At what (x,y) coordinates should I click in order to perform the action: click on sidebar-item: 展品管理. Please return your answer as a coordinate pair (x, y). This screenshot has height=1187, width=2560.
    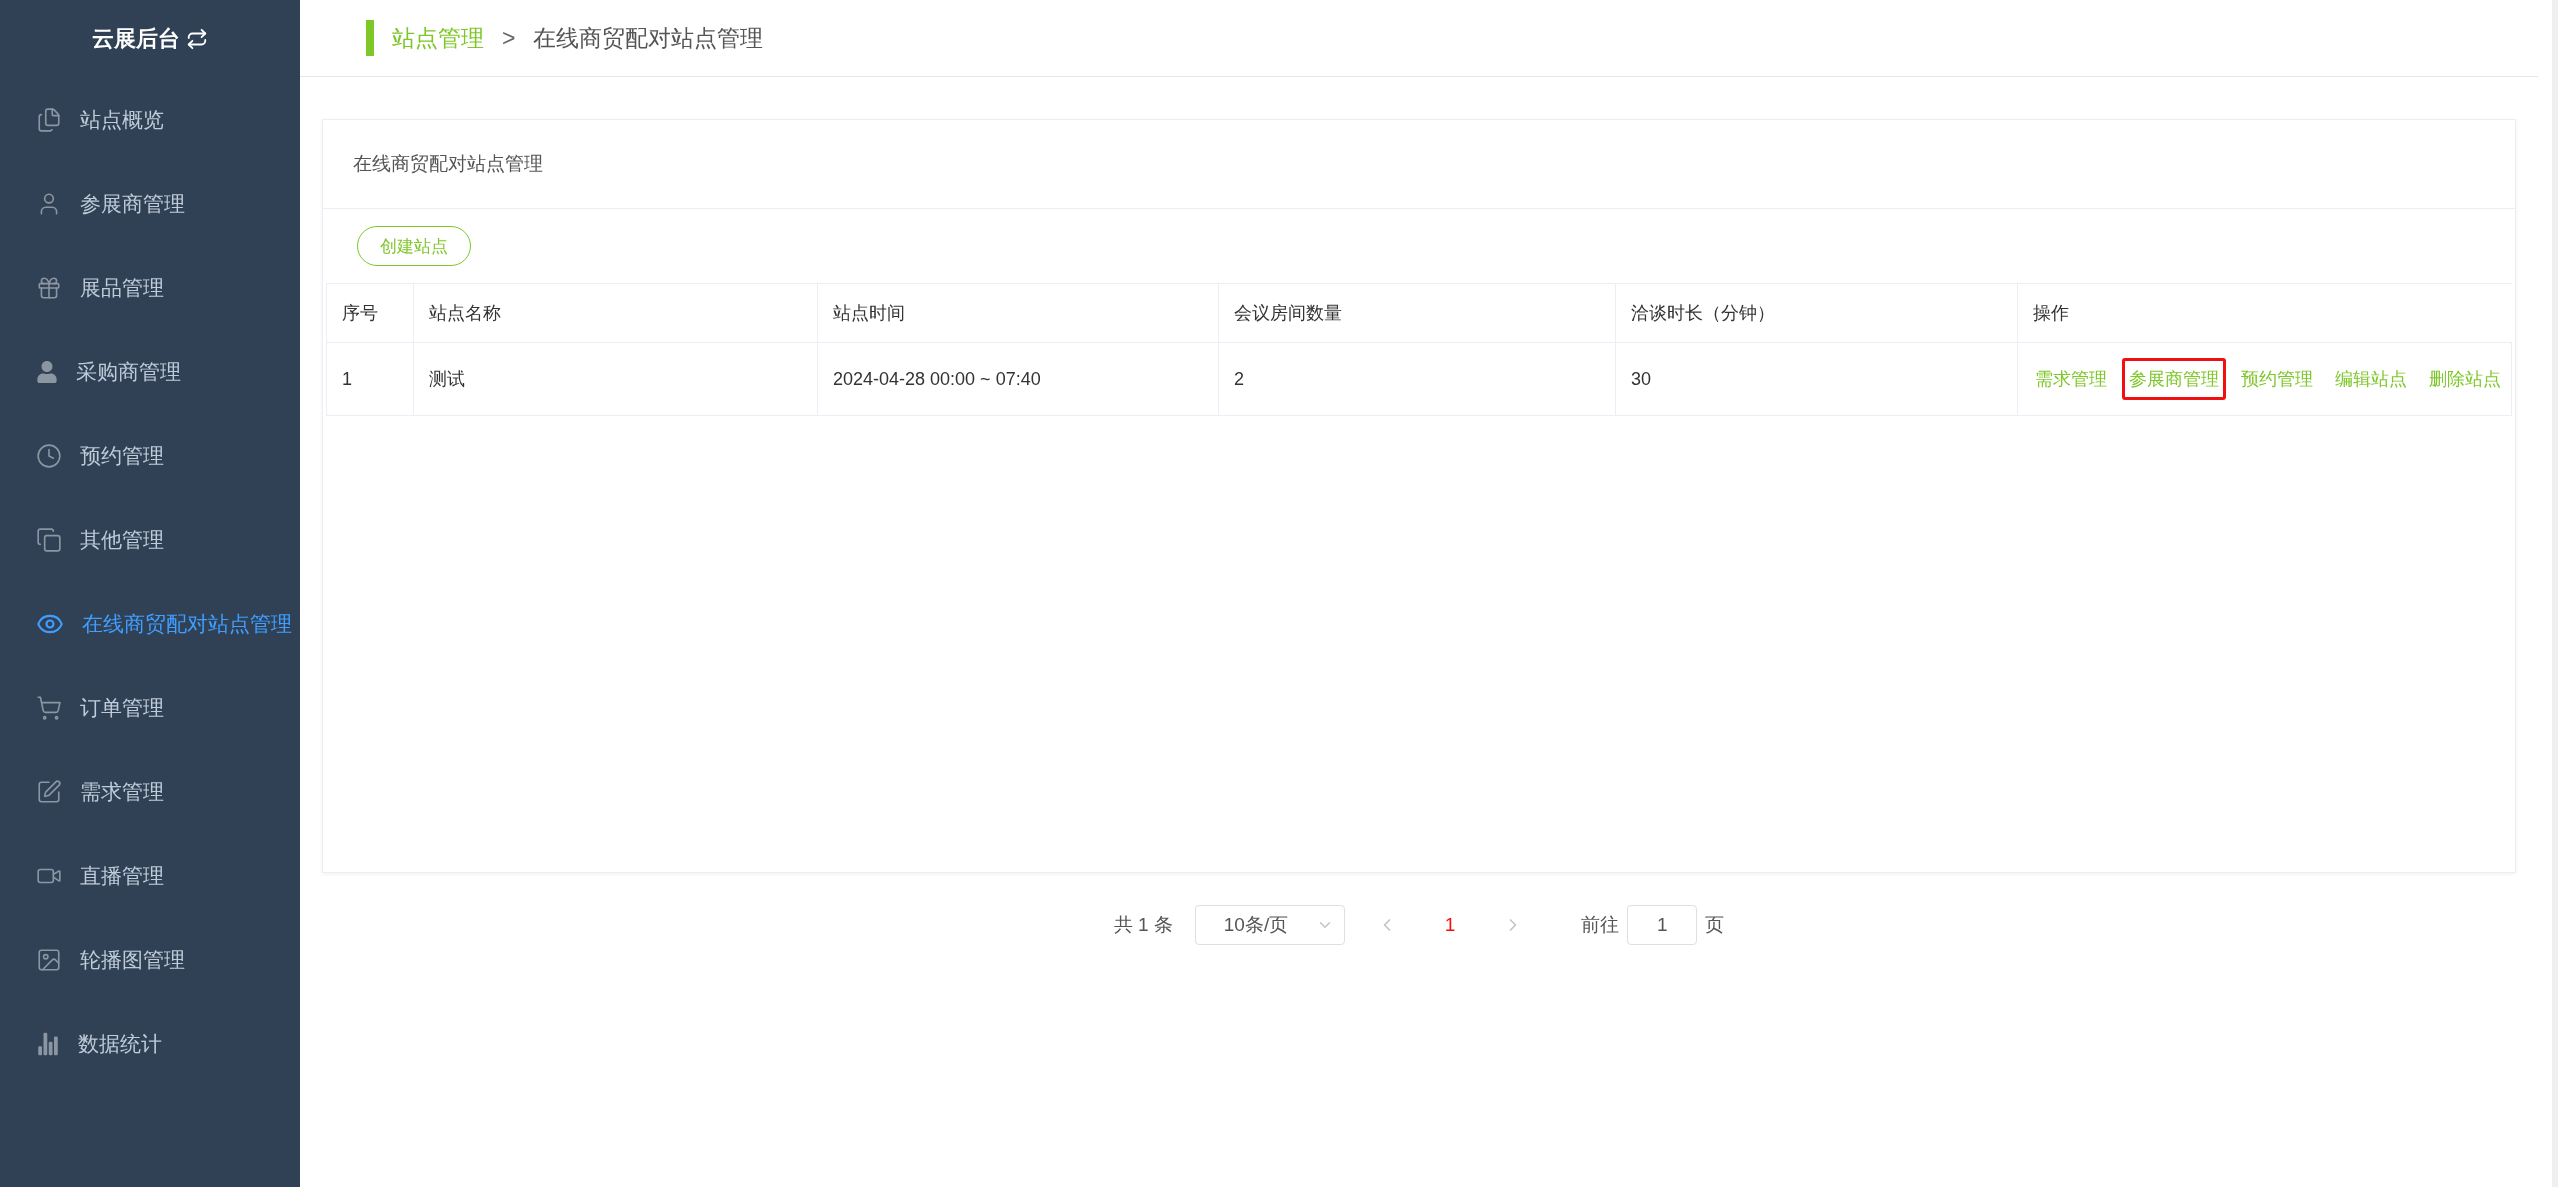
    Looking at the image, I should click on (150, 288).